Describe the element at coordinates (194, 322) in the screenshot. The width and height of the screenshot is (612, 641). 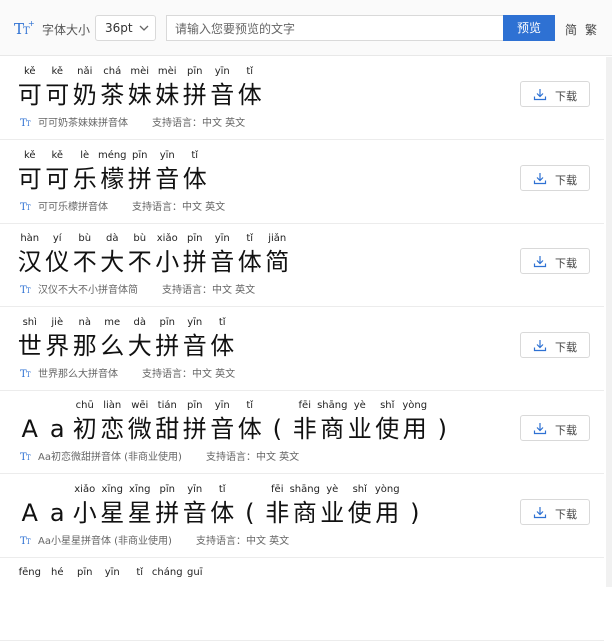
I see `pinyin-syllable: yīn` at that location.